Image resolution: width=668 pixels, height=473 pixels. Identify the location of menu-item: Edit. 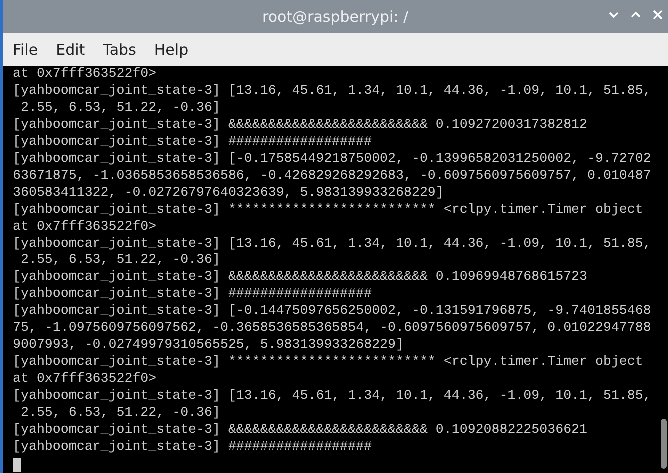
(73, 49).